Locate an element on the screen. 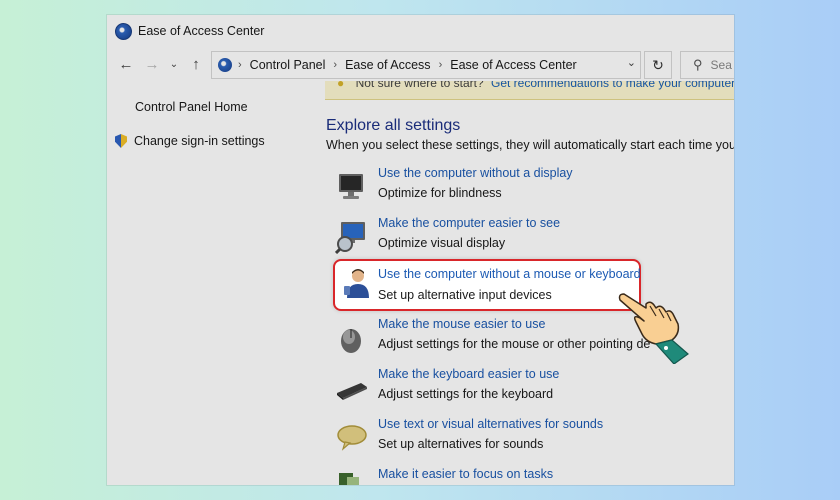  banner-text: Not sure where to start? is located at coordinates (419, 85).